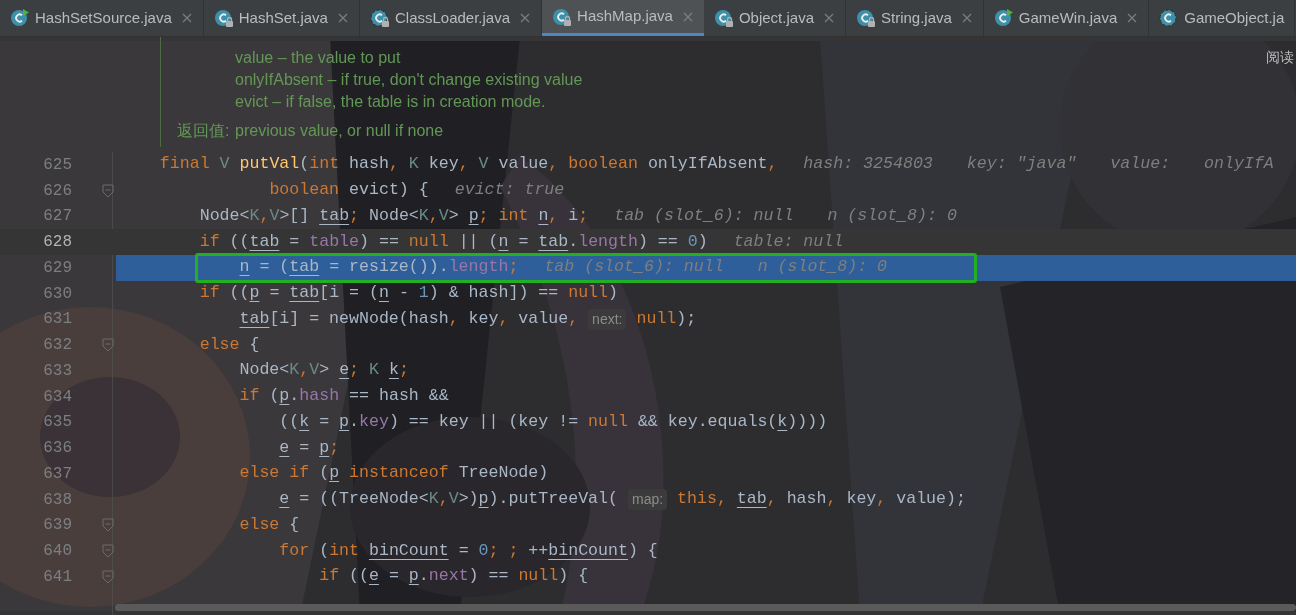 The image size is (1296, 615). What do you see at coordinates (468, 550) in the screenshot?
I see `code-text: for (int binCount = 0; ; ++binCount) {` at bounding box center [468, 550].